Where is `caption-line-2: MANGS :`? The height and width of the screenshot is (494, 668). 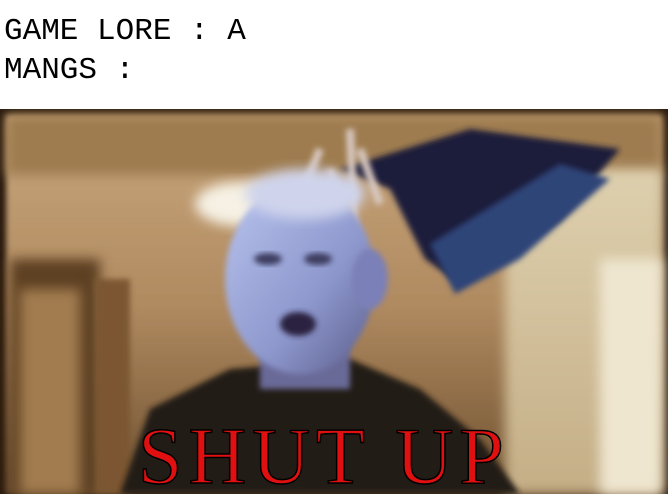 caption-line-2: MANGS : is located at coordinates (69, 70).